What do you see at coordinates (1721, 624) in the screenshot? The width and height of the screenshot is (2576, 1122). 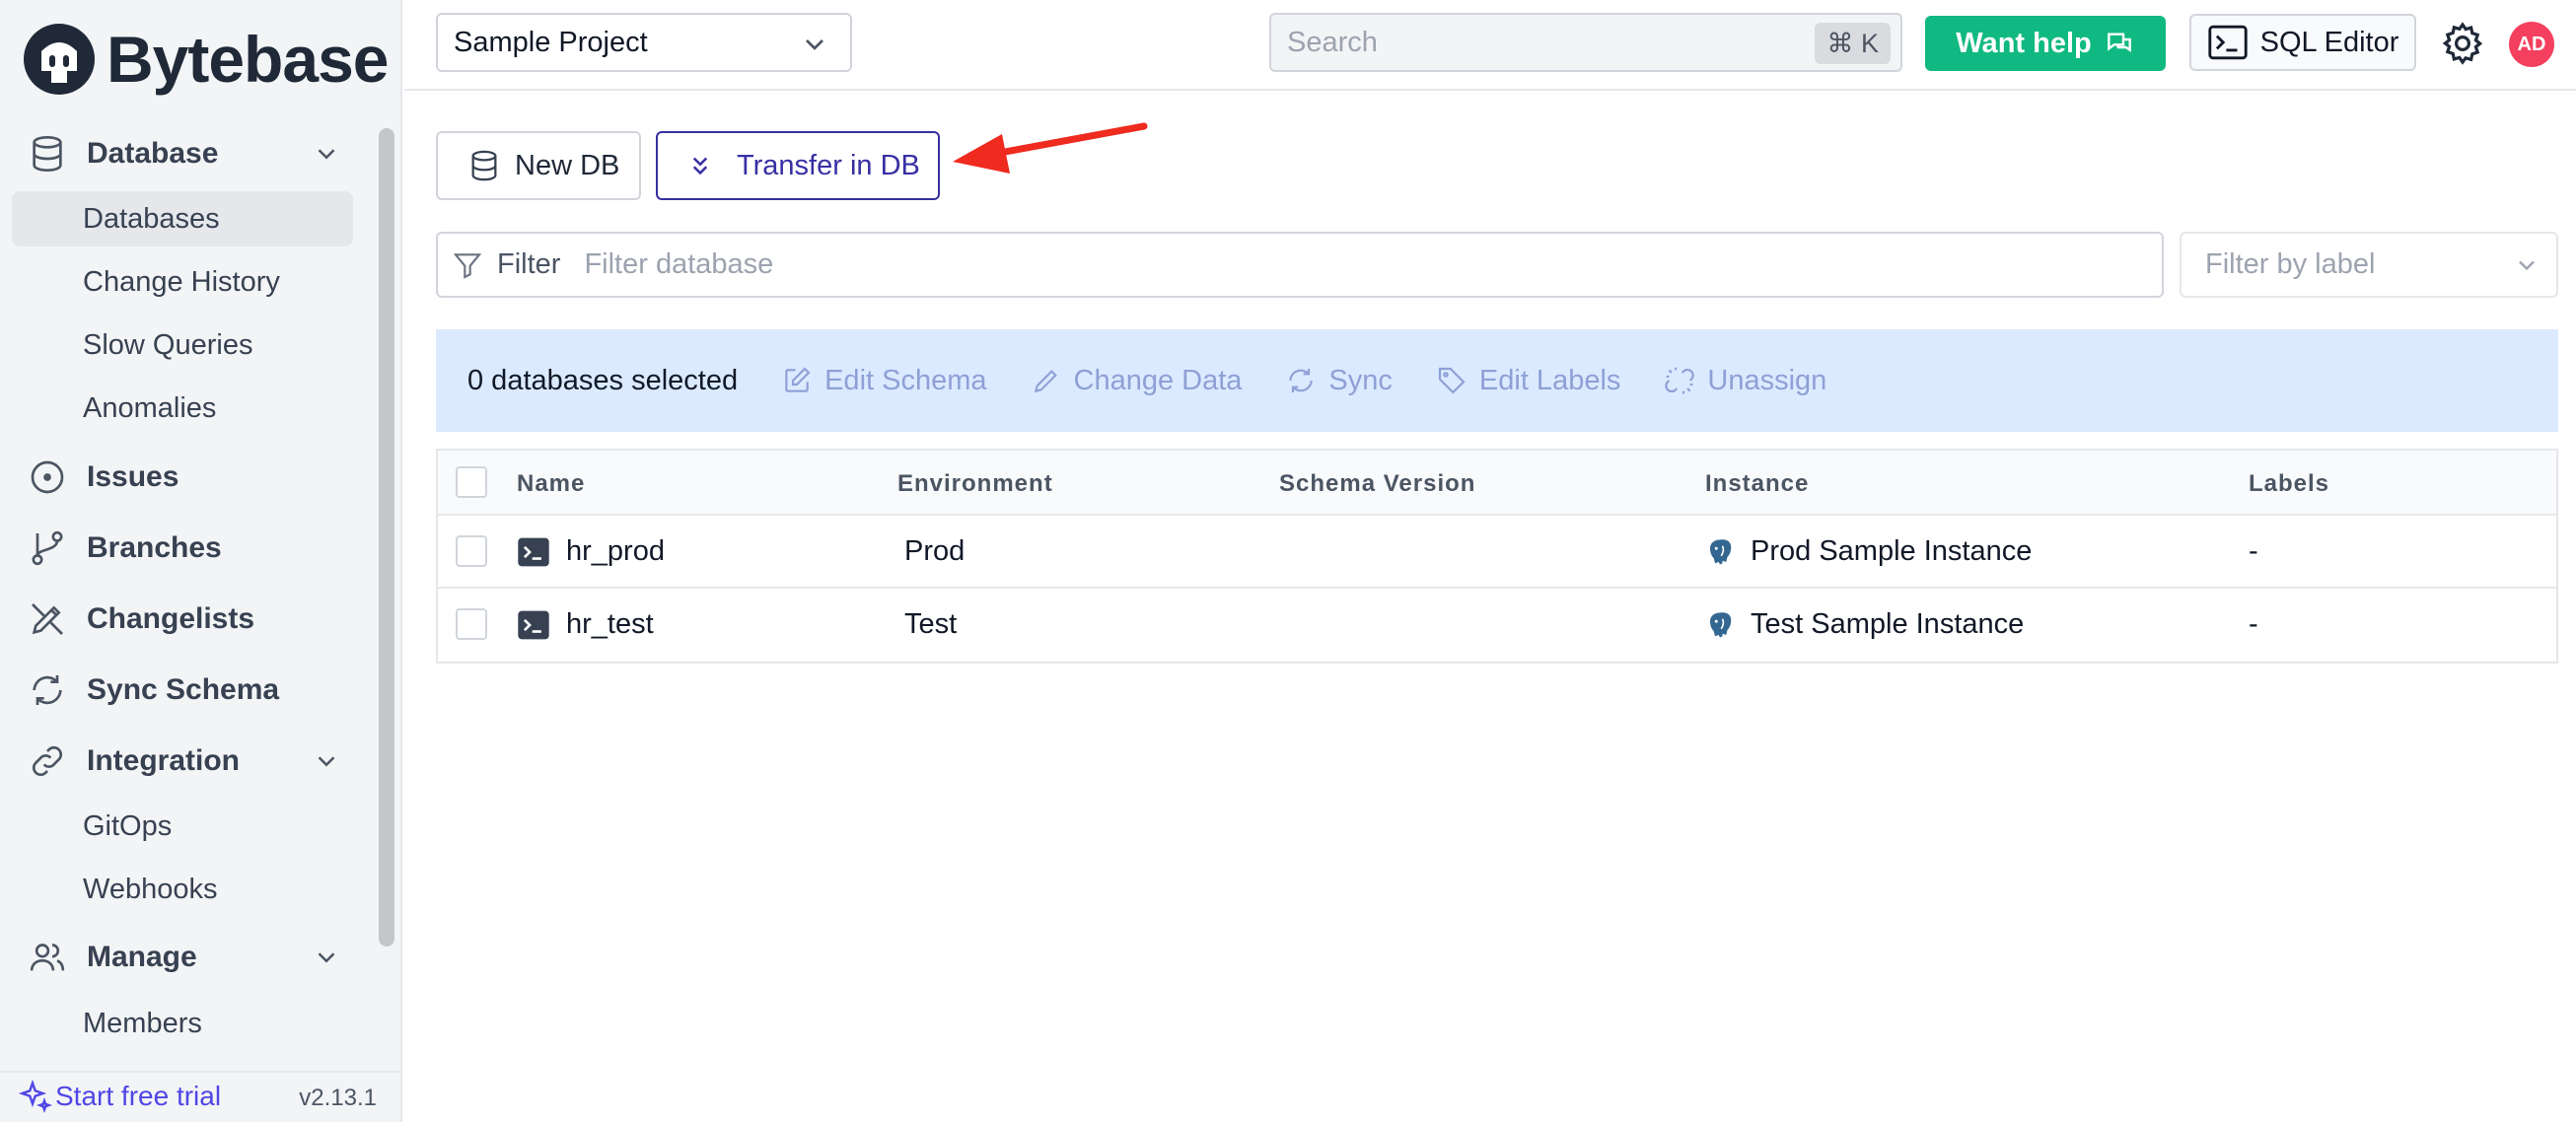 I see `postgresql-icon` at bounding box center [1721, 624].